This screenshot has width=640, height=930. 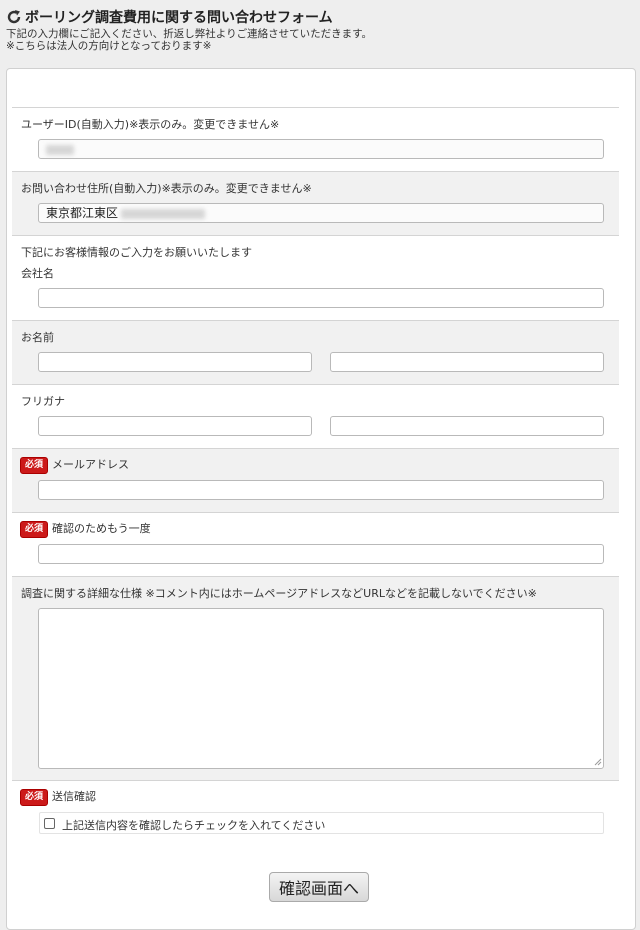 I want to click on user-id-row: ユーザーID(自動入力)※表示のみ。変更できません※, so click(x=315, y=139).